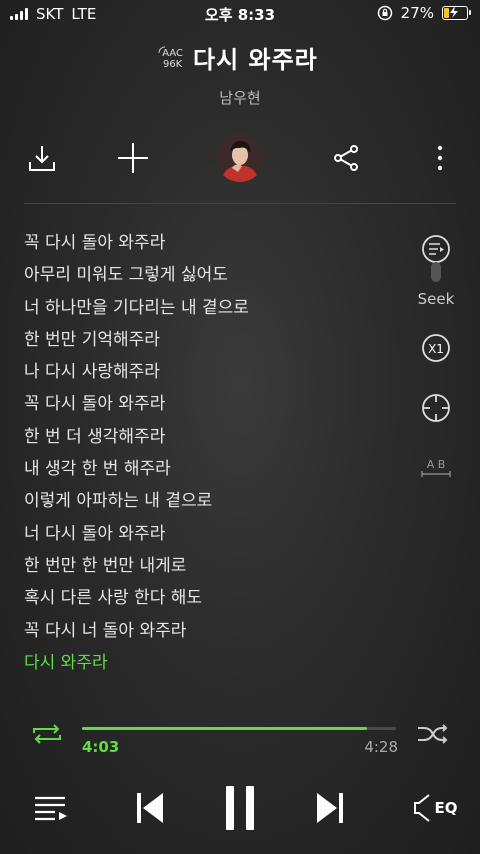  I want to click on add-icon, so click(133, 158).